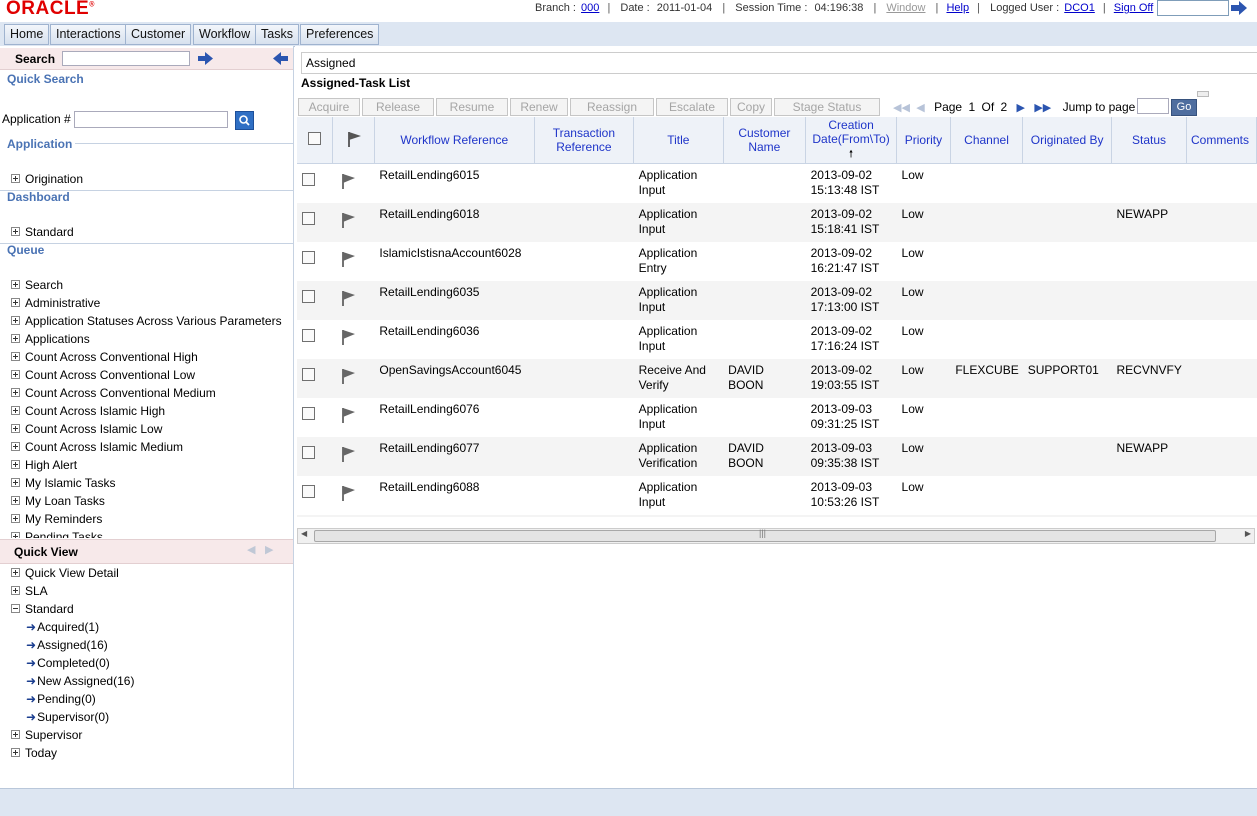 This screenshot has height=816, width=1257. What do you see at coordinates (277, 34) in the screenshot?
I see `tab-tasks: Tasks` at bounding box center [277, 34].